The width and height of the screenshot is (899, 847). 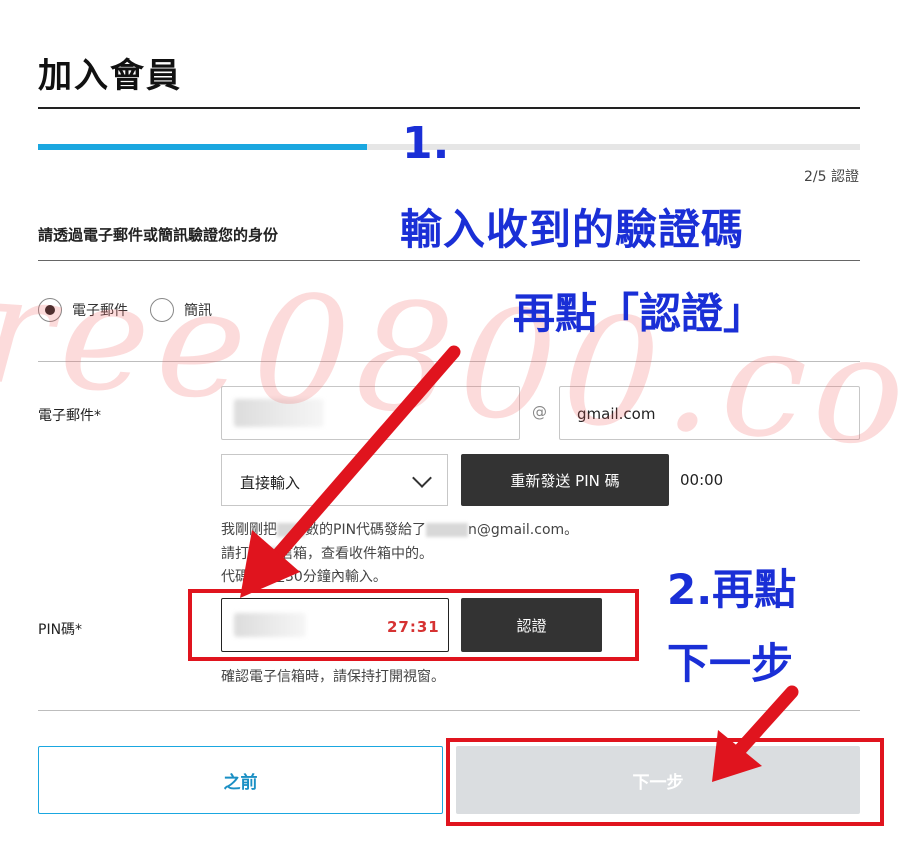 I want to click on arrow-to-pin-icon, so click(x=350, y=471).